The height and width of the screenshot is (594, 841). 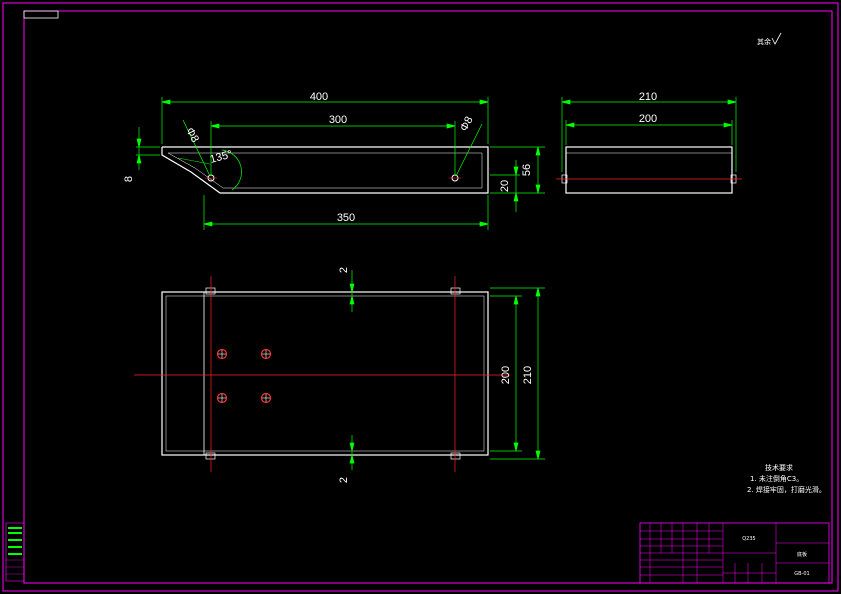 What do you see at coordinates (505, 186) in the screenshot?
I see `dim-edge-height: 20` at bounding box center [505, 186].